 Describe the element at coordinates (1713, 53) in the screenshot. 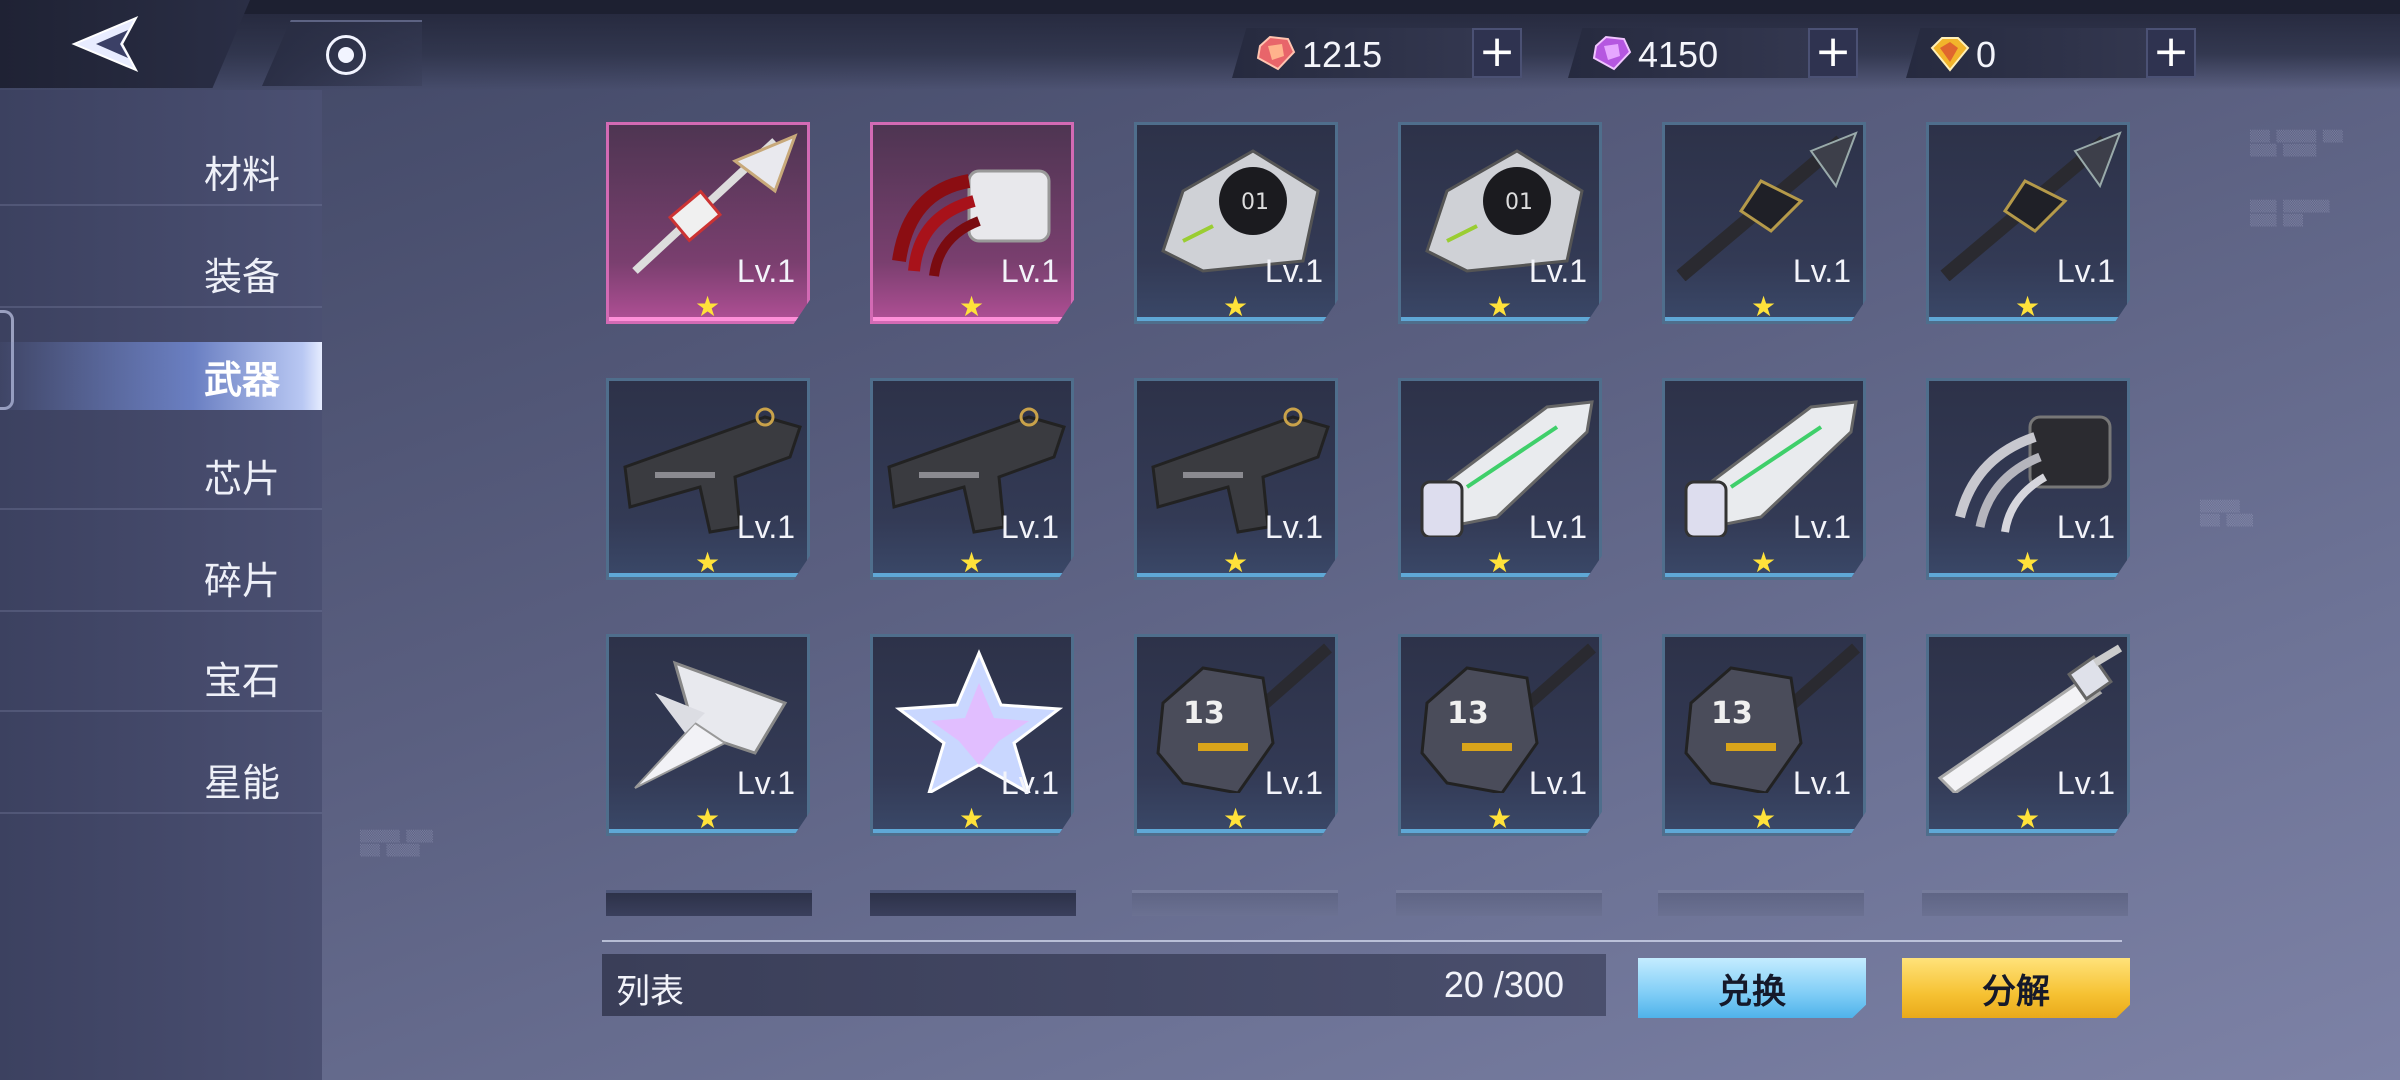

I see `currency-purple: 4150 +` at that location.